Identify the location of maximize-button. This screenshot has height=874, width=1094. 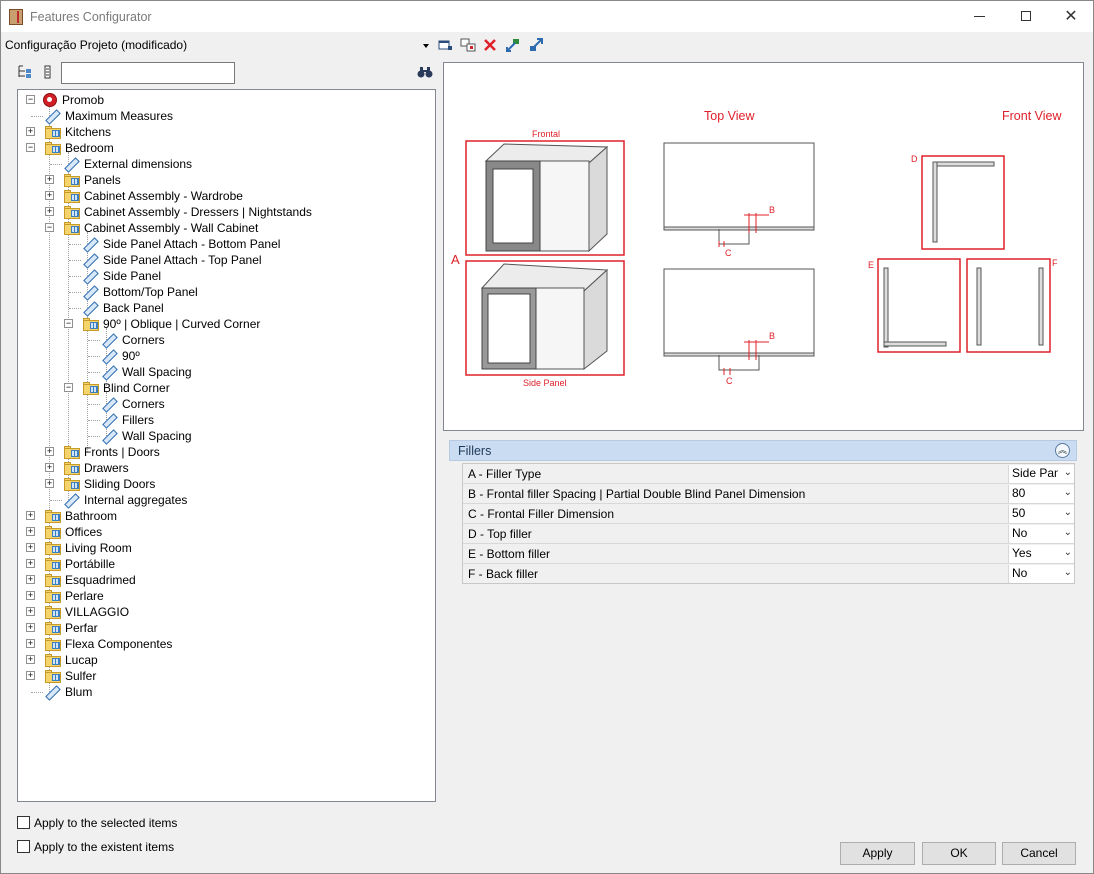
(1026, 16).